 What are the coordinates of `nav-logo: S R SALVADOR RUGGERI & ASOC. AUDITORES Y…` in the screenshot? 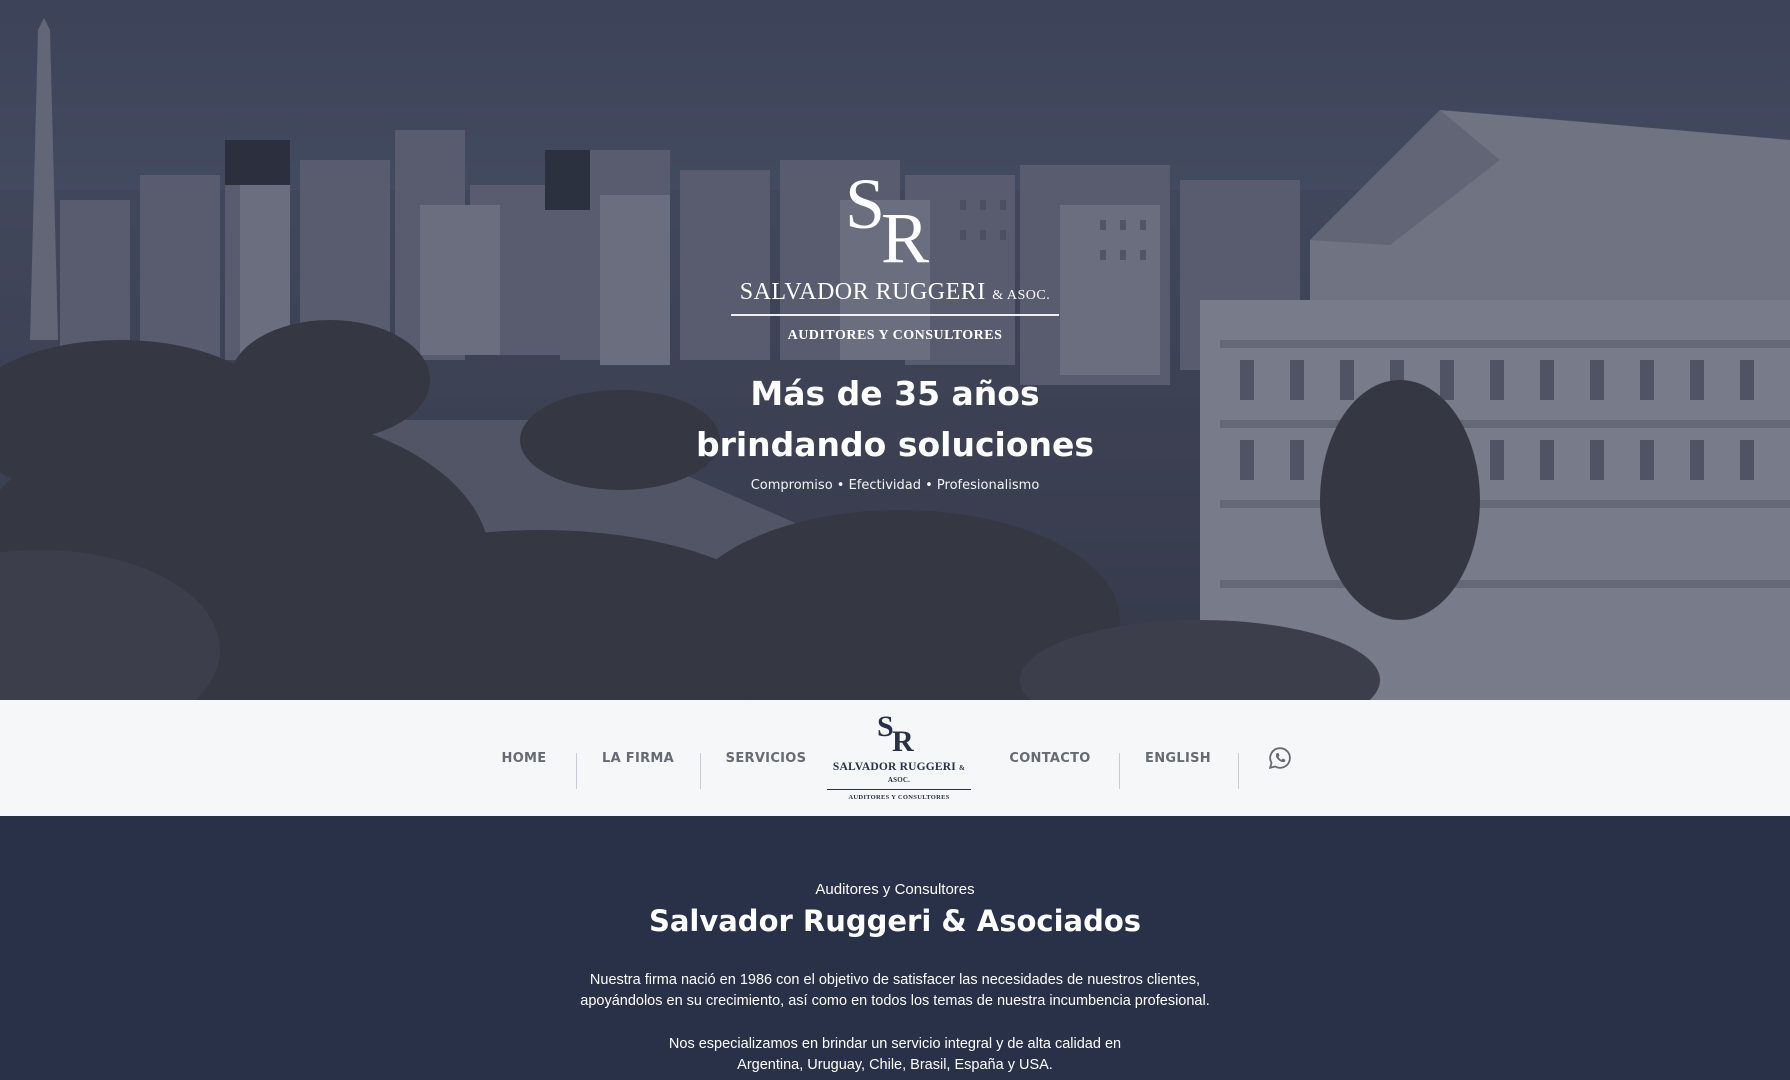 It's located at (899, 757).